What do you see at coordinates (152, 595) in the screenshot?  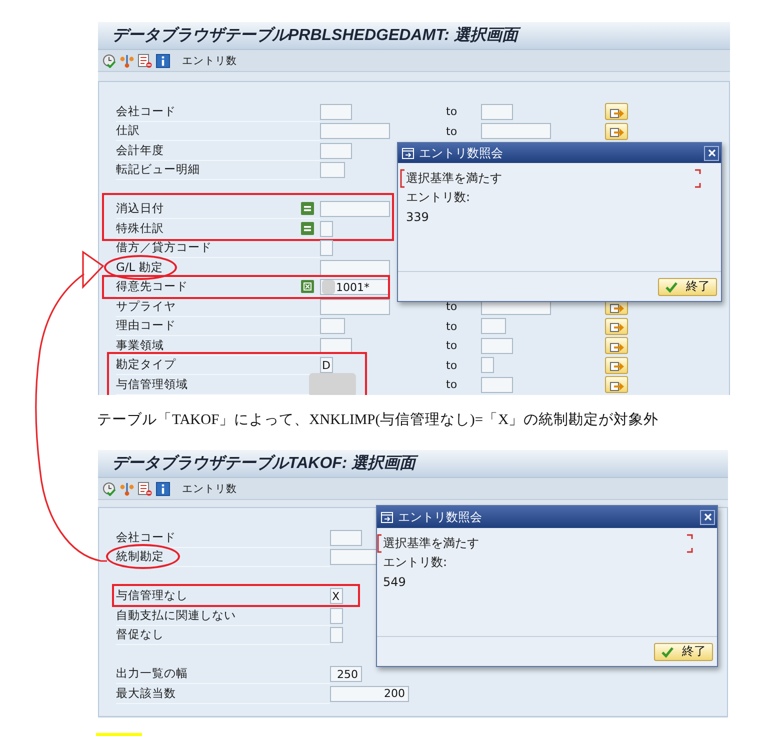 I see `field-label: 与信管理なし` at bounding box center [152, 595].